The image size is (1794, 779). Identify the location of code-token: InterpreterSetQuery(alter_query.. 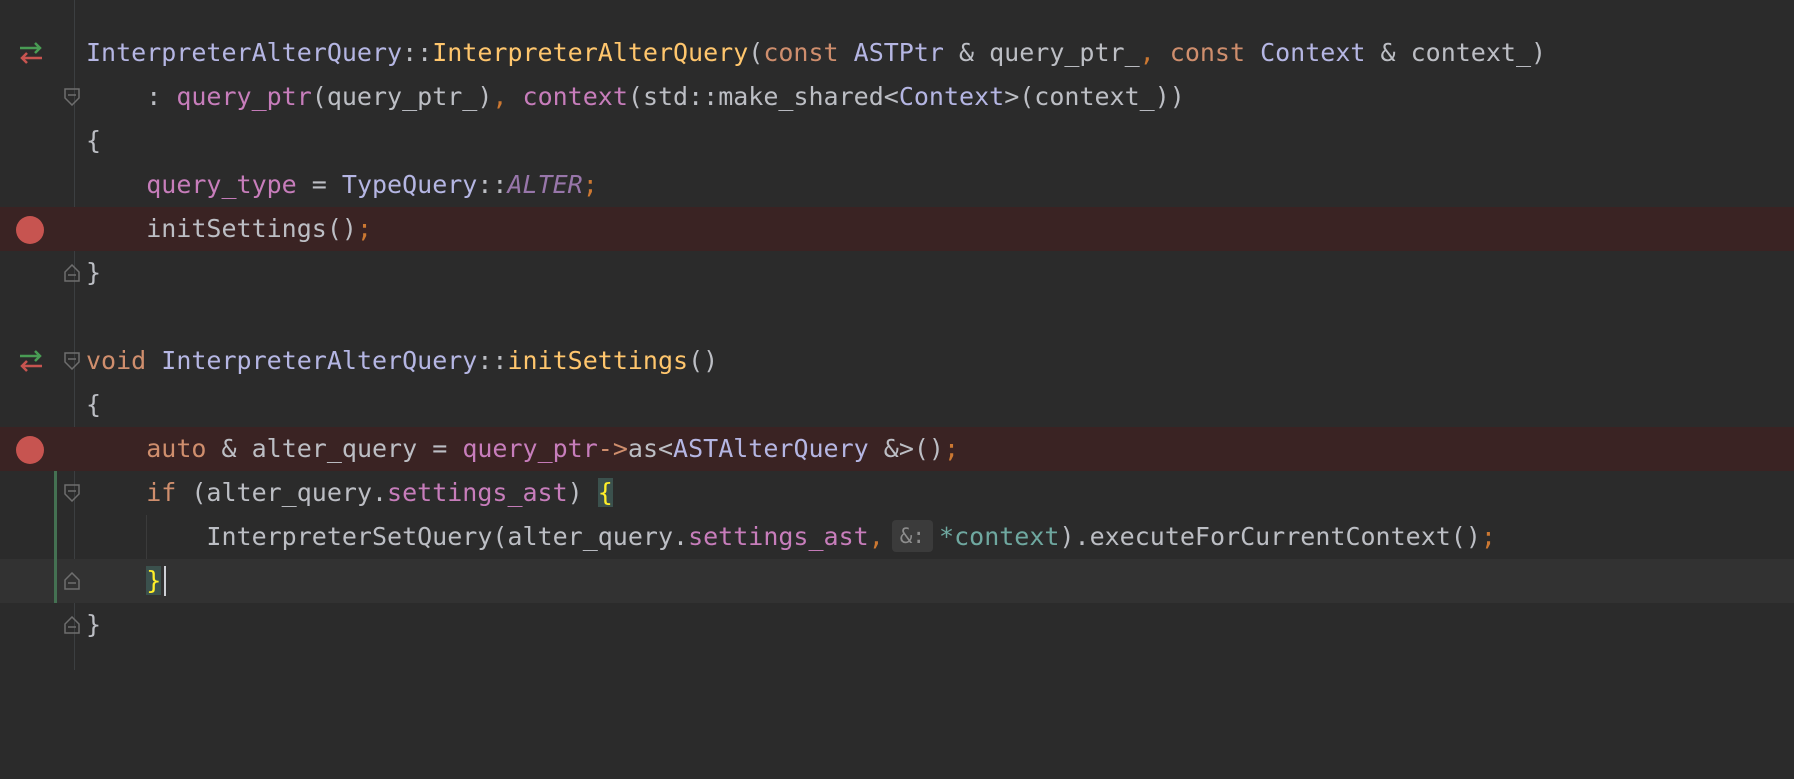
(387, 536).